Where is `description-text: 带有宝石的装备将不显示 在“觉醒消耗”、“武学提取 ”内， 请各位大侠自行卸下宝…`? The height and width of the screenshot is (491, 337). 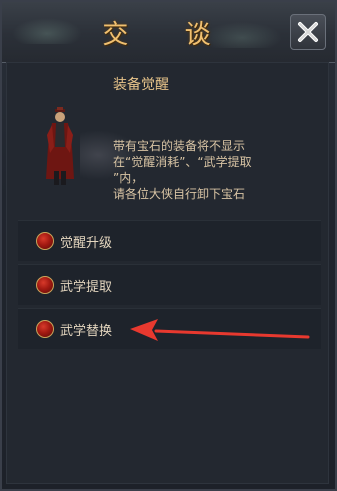 description-text: 带有宝石的装备将不显示 在“觉醒消耗”、“武学提取 ”内， 请各位大侠自行卸下宝… is located at coordinates (213, 170).